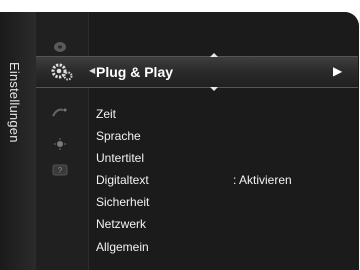 Image resolution: width=360 pixels, height=270 pixels. Describe the element at coordinates (122, 247) in the screenshot. I see `menu-item-allgemein: Allgemein` at that location.